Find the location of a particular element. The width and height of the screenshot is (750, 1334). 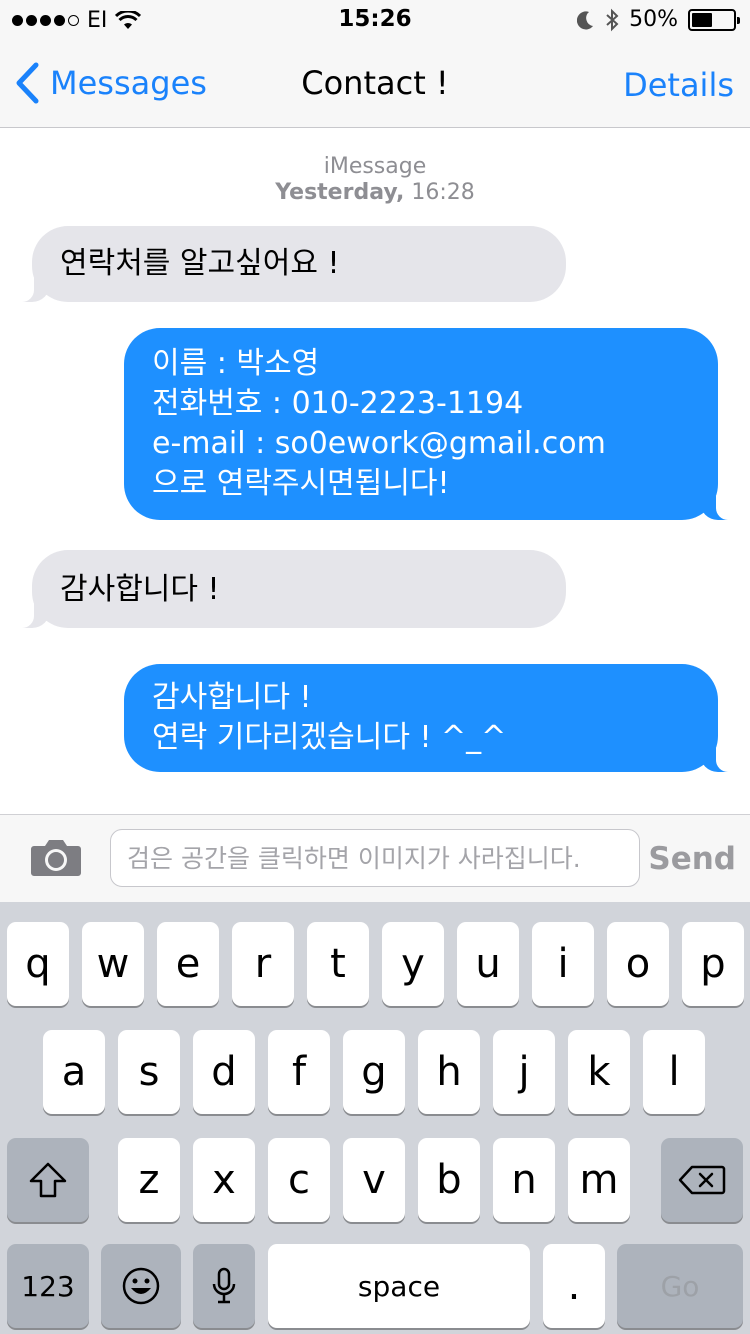

camera-icon is located at coordinates (56, 857).